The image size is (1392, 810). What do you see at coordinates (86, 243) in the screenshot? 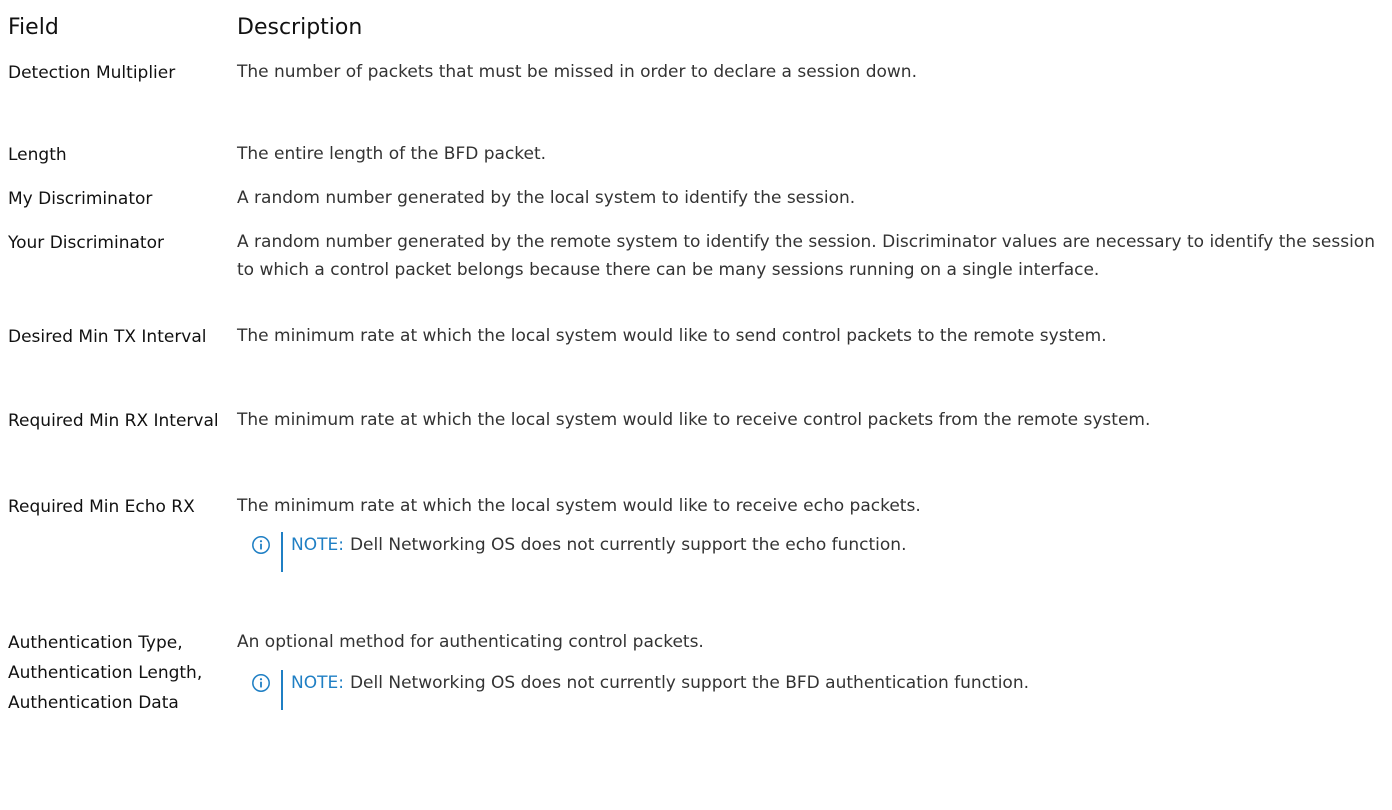
I see `field-name: Your Discriminator` at bounding box center [86, 243].